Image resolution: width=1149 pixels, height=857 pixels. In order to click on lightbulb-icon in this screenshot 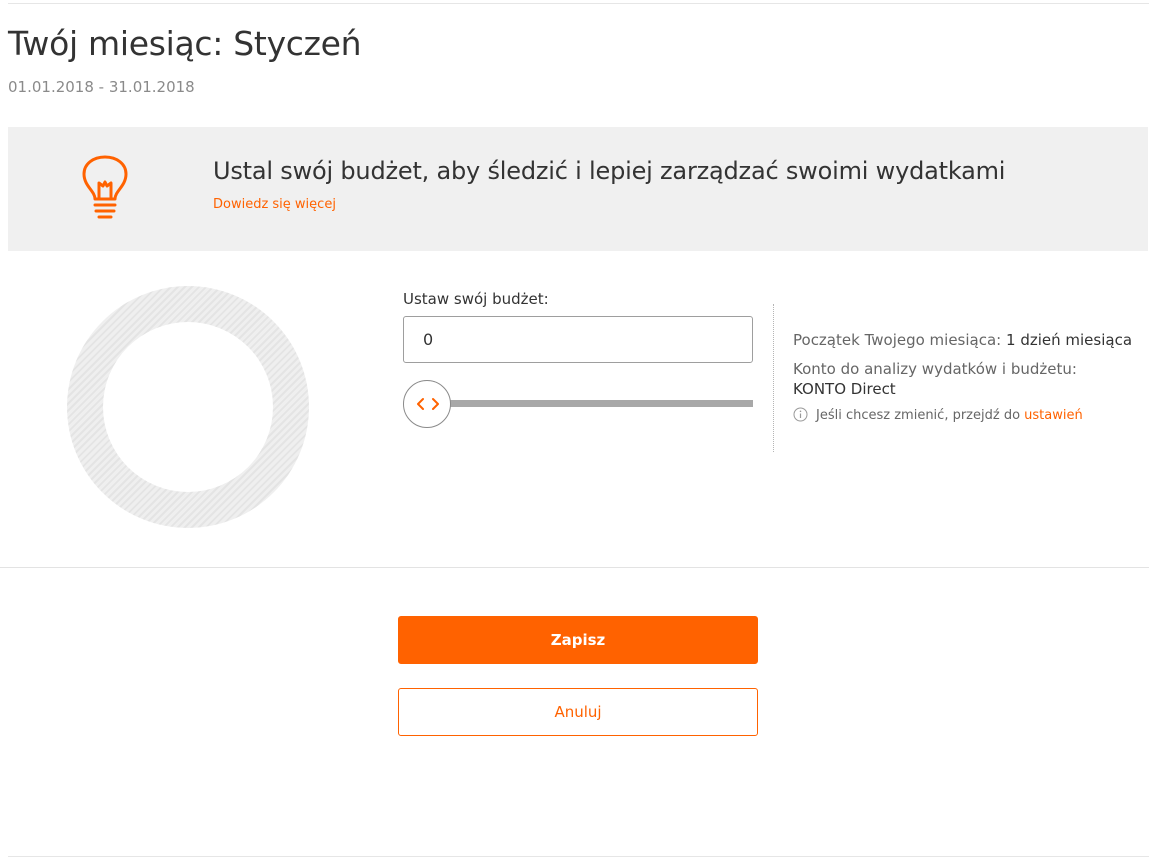, I will do `click(105, 188)`.